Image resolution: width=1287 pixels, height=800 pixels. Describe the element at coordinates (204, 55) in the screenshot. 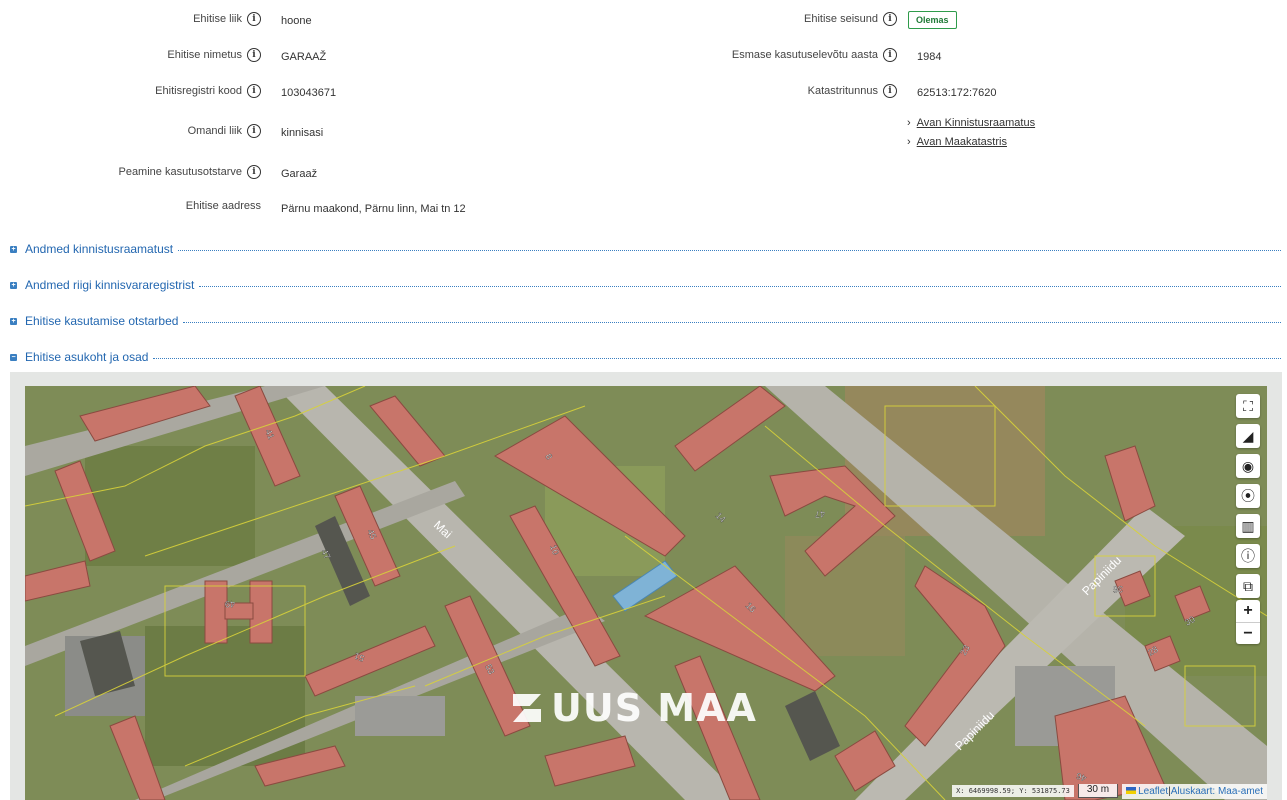

I see `label-text: Ehitise nimetus` at that location.